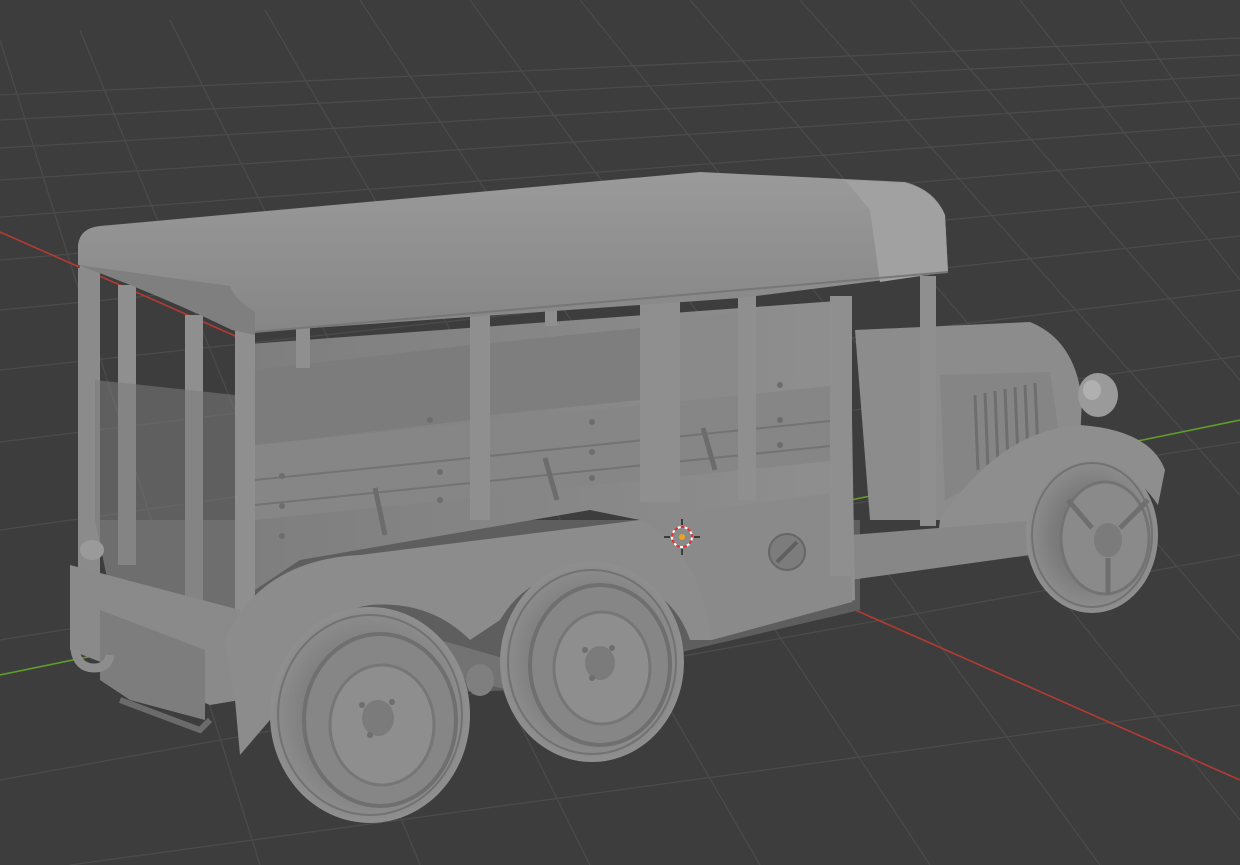 This screenshot has width=1240, height=865. Describe the element at coordinates (682, 537) in the screenshot. I see `object-origin-dot` at that location.